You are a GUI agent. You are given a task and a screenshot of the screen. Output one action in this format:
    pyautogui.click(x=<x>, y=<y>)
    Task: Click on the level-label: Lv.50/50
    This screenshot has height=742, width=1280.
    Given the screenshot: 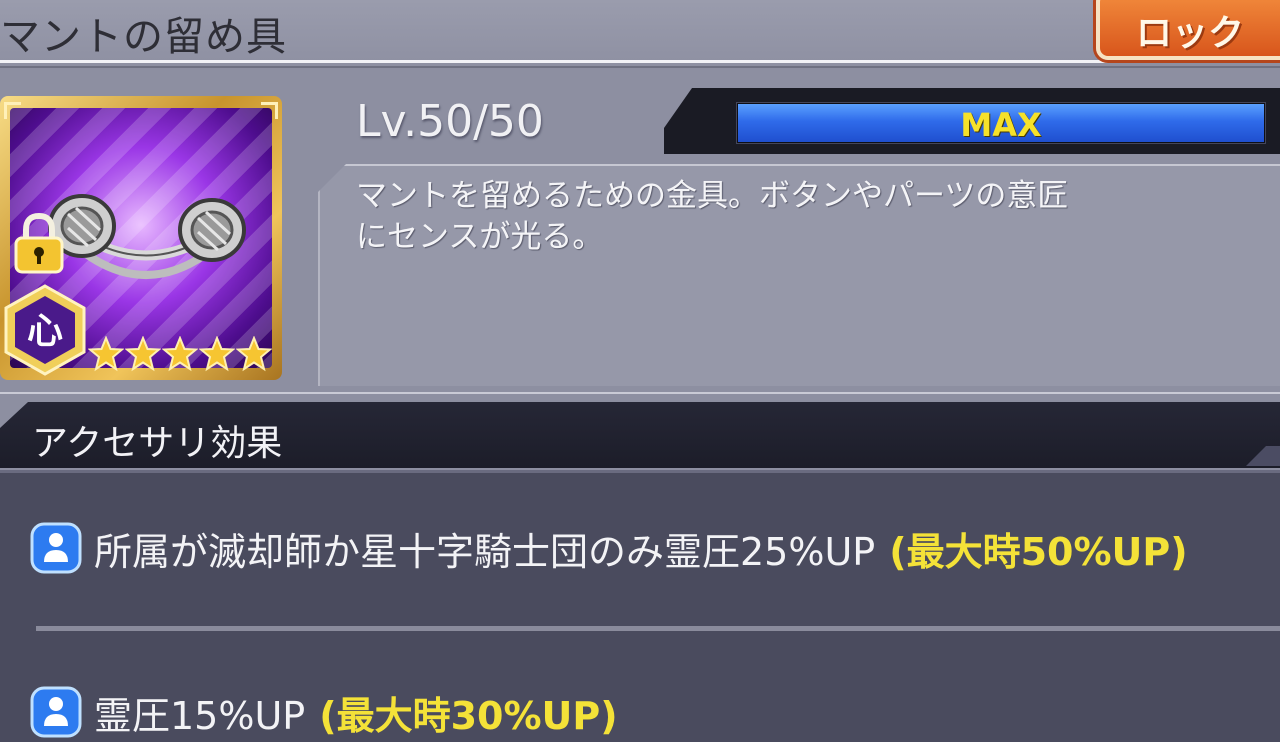 What is the action you would take?
    pyautogui.click(x=450, y=121)
    